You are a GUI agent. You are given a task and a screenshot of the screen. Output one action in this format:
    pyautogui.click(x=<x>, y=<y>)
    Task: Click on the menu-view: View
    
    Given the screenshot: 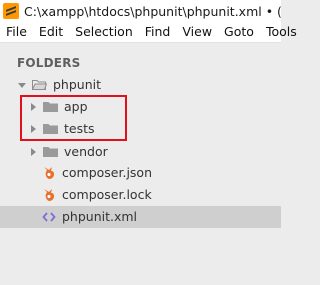 What is the action you would take?
    pyautogui.click(x=197, y=32)
    